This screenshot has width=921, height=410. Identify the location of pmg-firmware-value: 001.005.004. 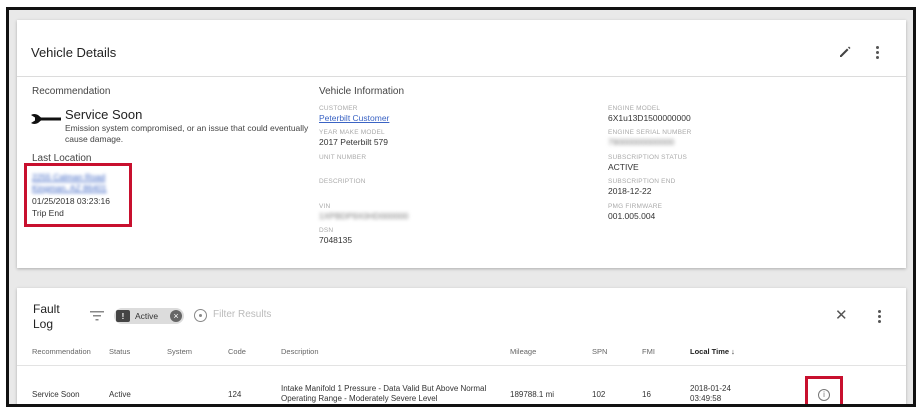
(632, 216).